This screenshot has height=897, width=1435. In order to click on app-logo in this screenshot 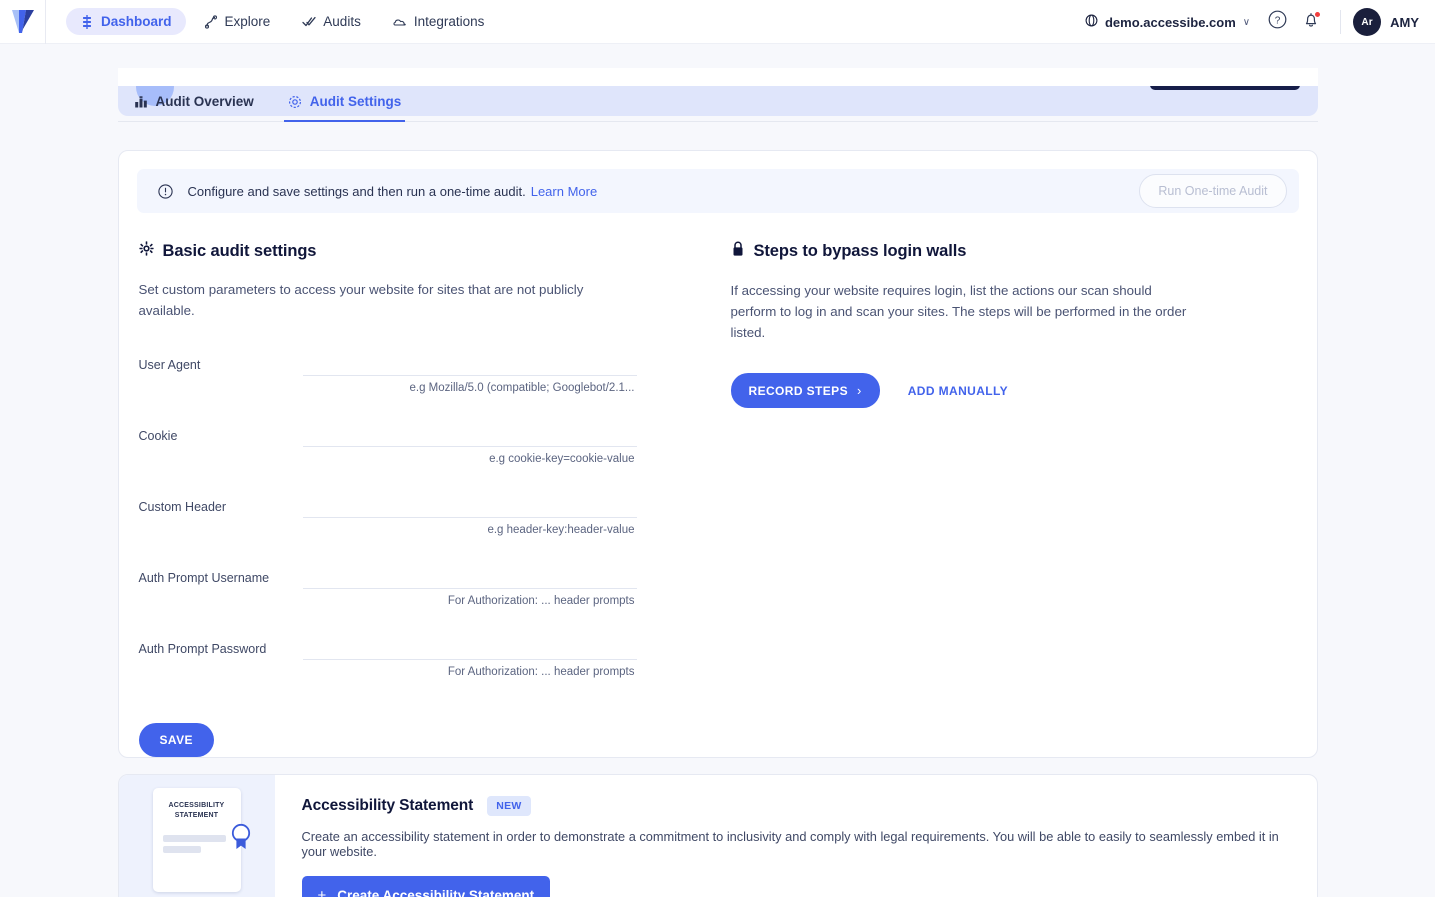, I will do `click(23, 22)`.